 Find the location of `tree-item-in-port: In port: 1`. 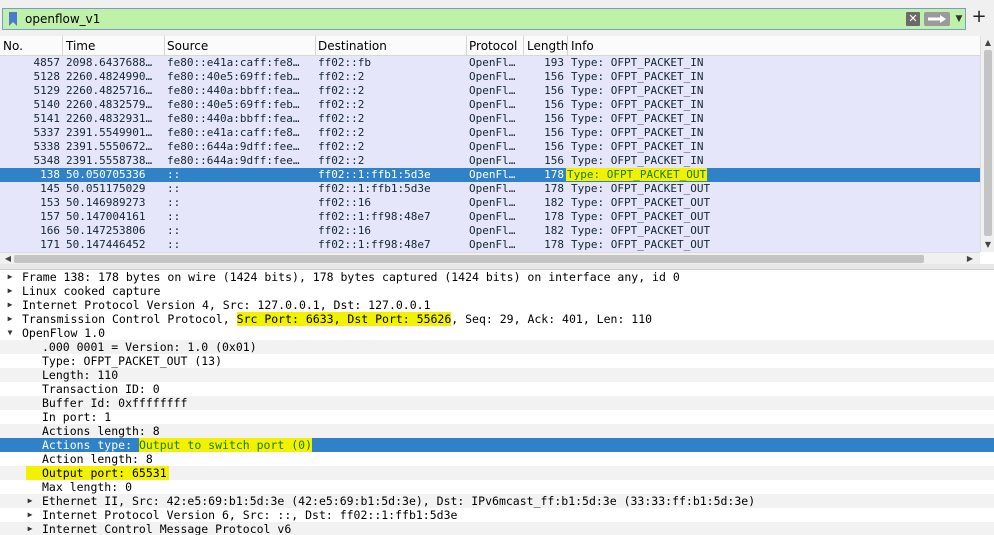

tree-item-in-port: In port: 1 is located at coordinates (497, 417).